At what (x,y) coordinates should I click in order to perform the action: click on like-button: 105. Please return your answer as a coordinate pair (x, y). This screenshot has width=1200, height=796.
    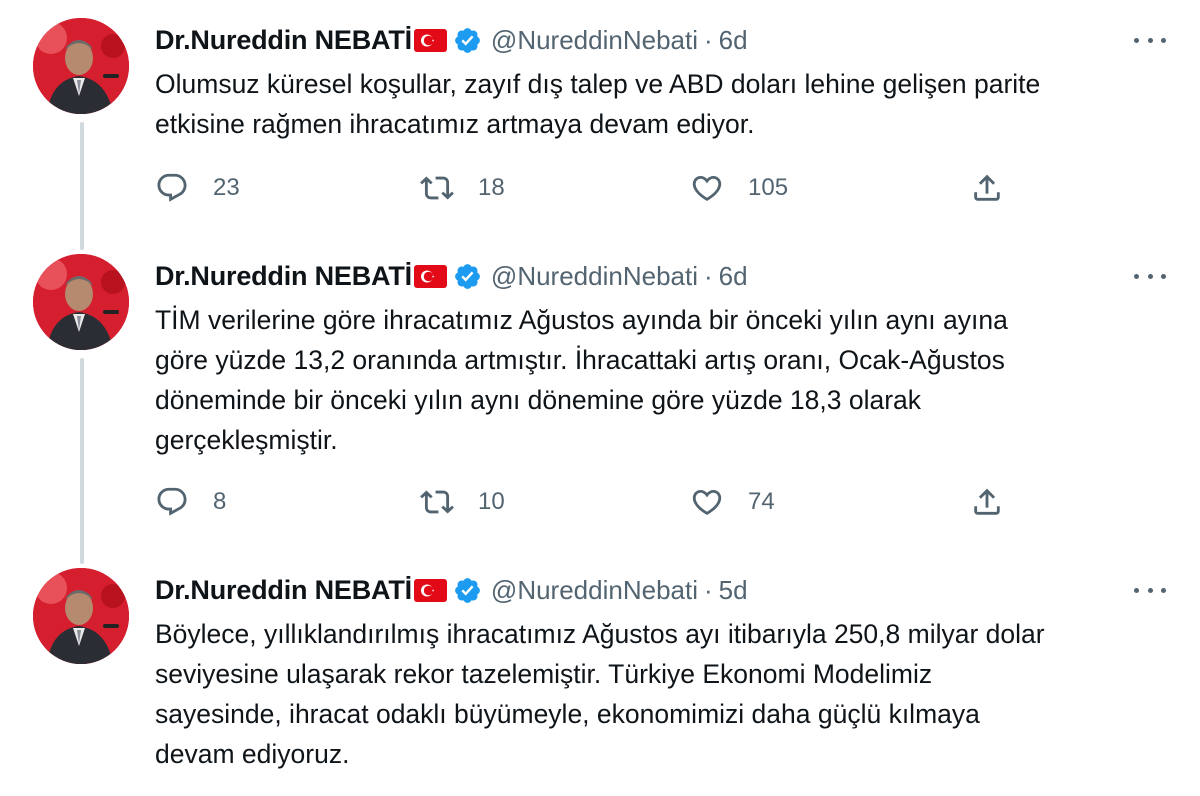
    Looking at the image, I should click on (739, 188).